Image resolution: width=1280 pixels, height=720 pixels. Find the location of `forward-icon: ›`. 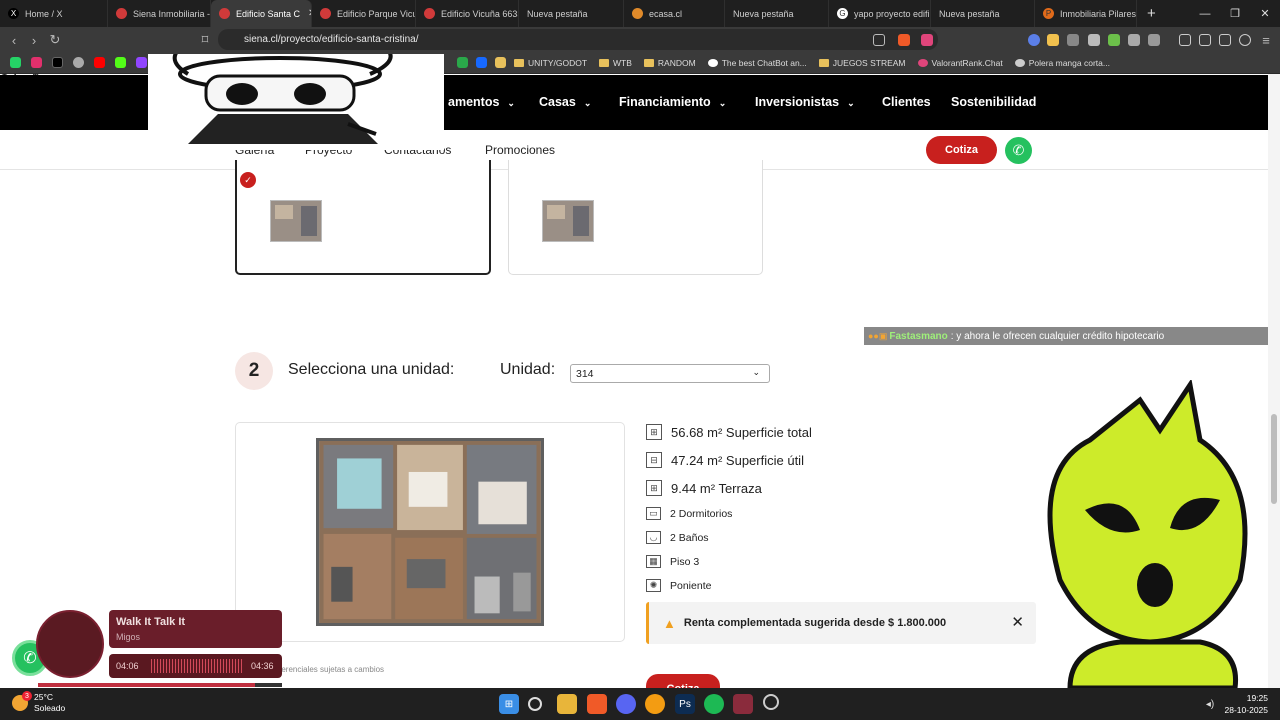

forward-icon: › is located at coordinates (34, 40).